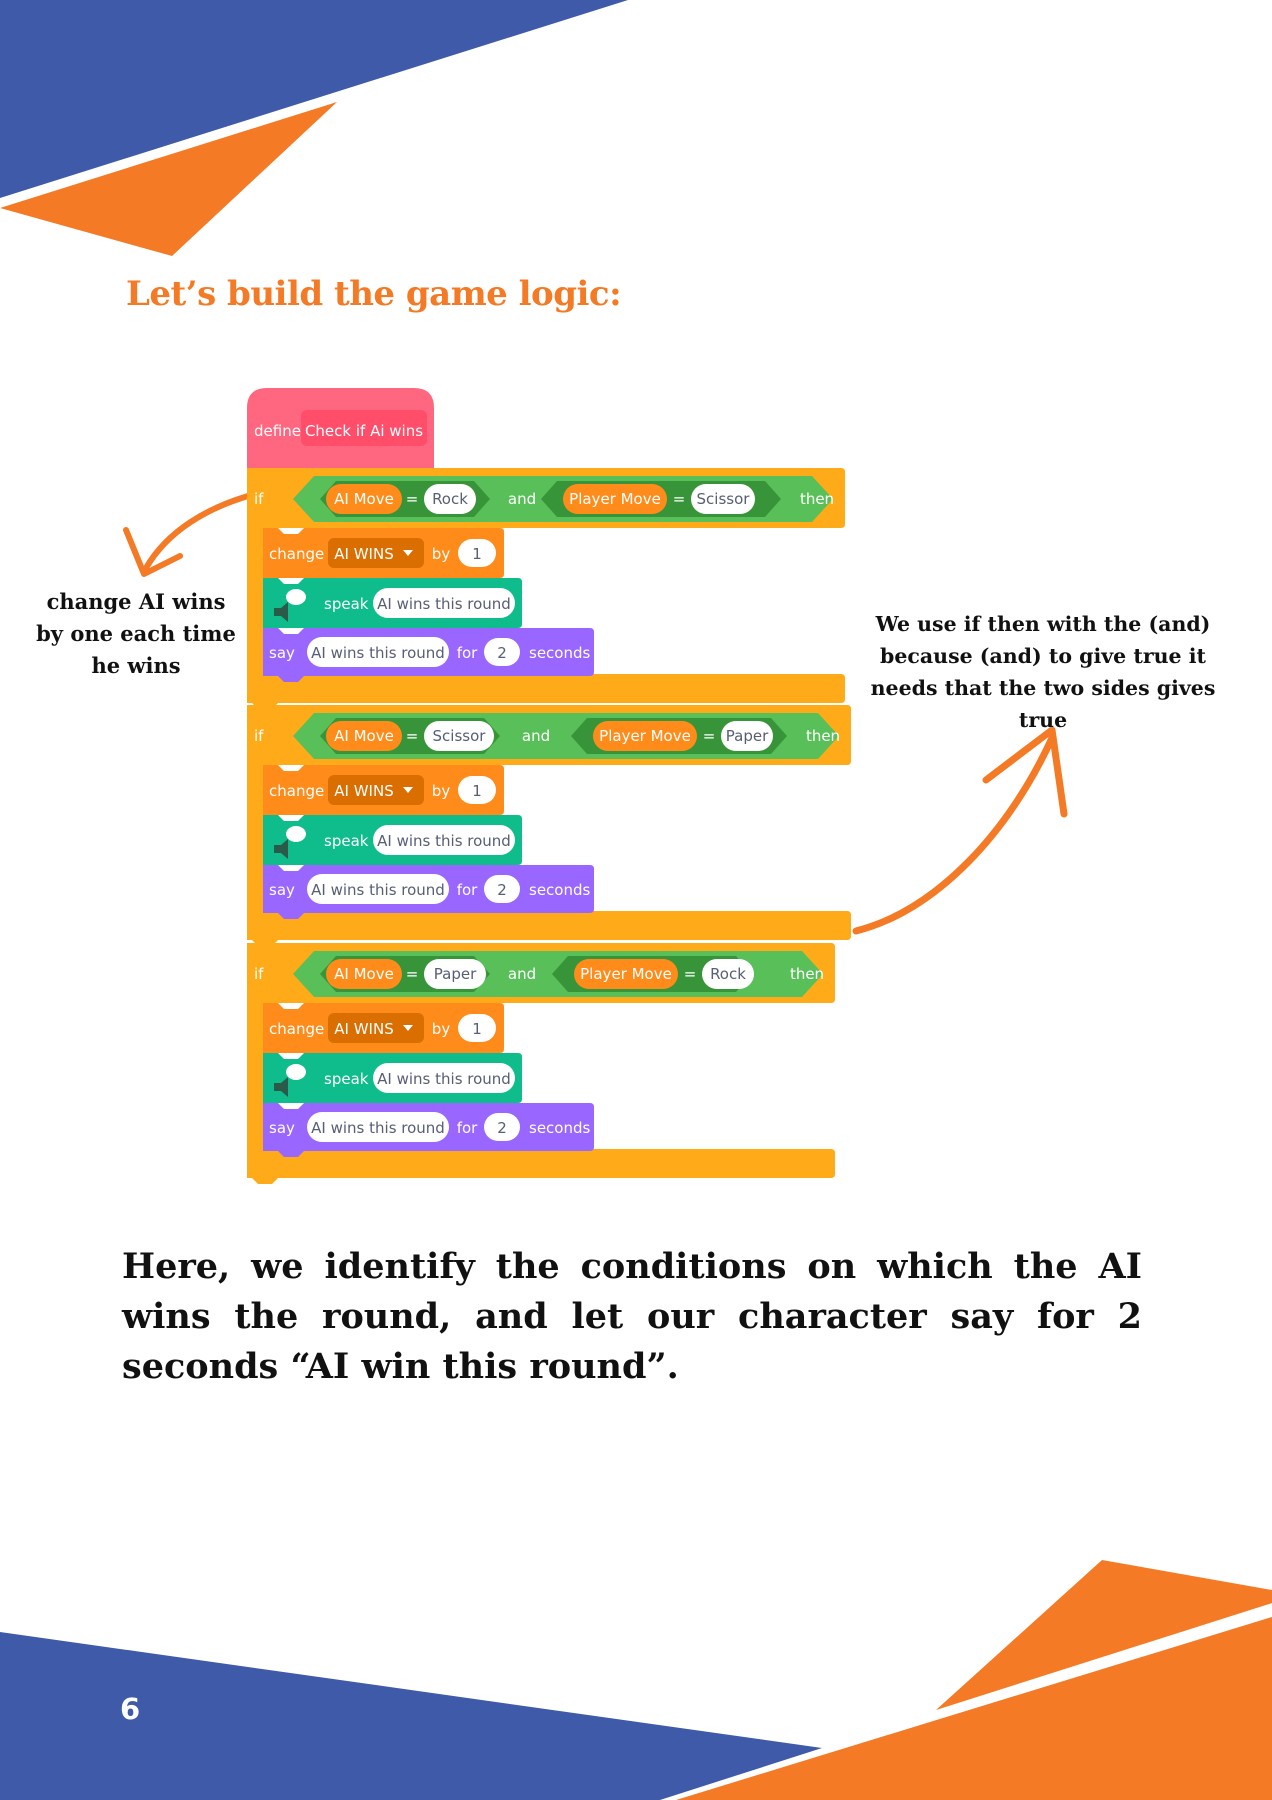 The height and width of the screenshot is (1800, 1272). Describe the element at coordinates (460, 736) in the screenshot. I see `left-value: Scissor` at that location.